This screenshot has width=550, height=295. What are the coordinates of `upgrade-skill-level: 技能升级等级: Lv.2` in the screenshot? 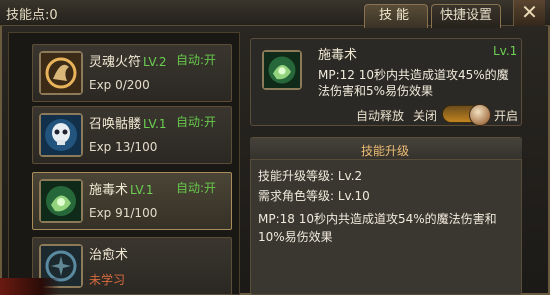 It's located at (310, 176).